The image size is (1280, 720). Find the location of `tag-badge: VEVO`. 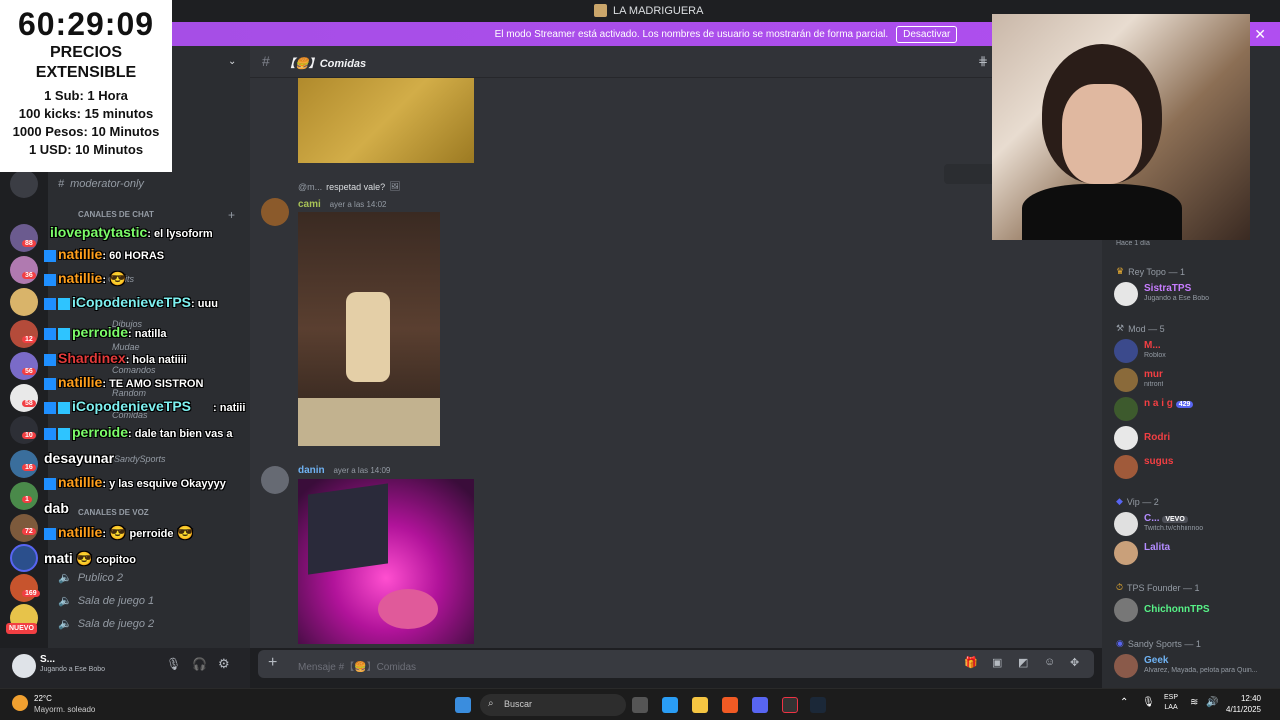

tag-badge: VEVO is located at coordinates (1175, 519).